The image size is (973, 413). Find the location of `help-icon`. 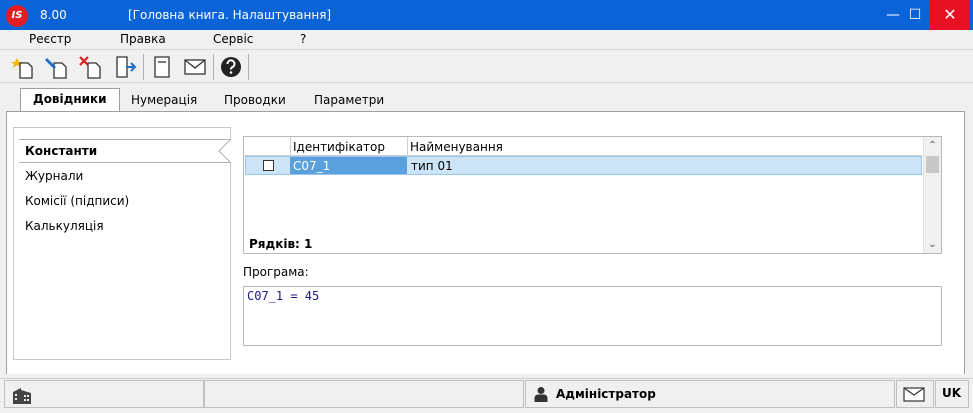

help-icon is located at coordinates (231, 67).